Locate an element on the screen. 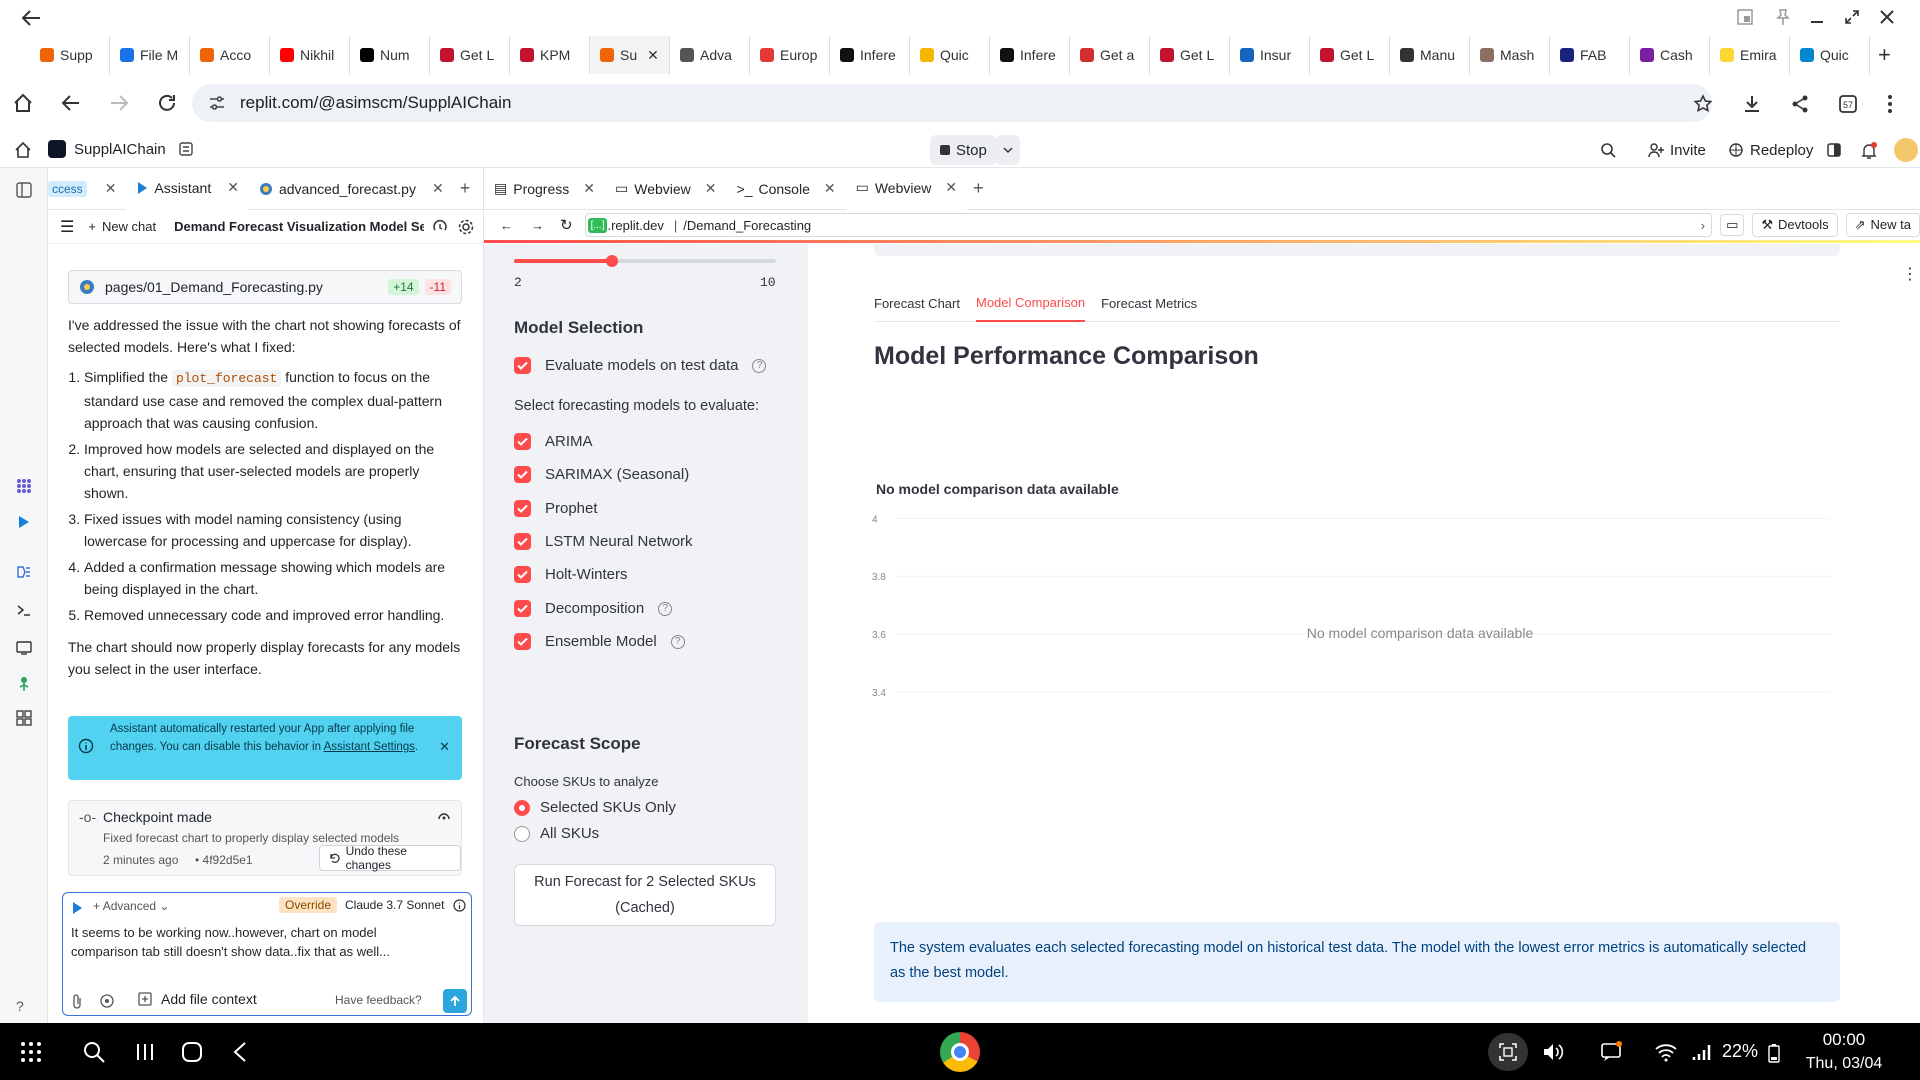 Image resolution: width=1920 pixels, height=1080 pixels. model-checkbox: LSTM Neural Network is located at coordinates (603, 541).